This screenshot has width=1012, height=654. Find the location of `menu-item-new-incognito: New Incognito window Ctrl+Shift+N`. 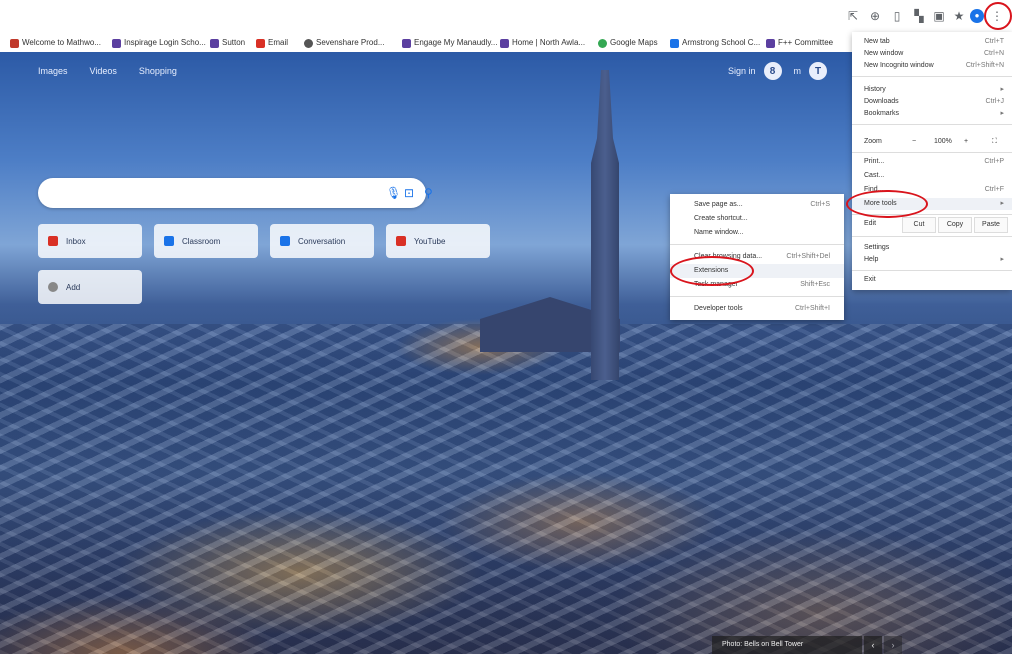

menu-item-new-incognito: New Incognito window Ctrl+Shift+N is located at coordinates (932, 66).